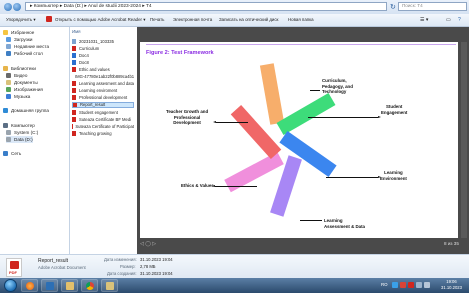 Image resolution: width=469 pixels, height=293 pixels. I want to click on nav-computer: Компьютер, so click(19, 125).